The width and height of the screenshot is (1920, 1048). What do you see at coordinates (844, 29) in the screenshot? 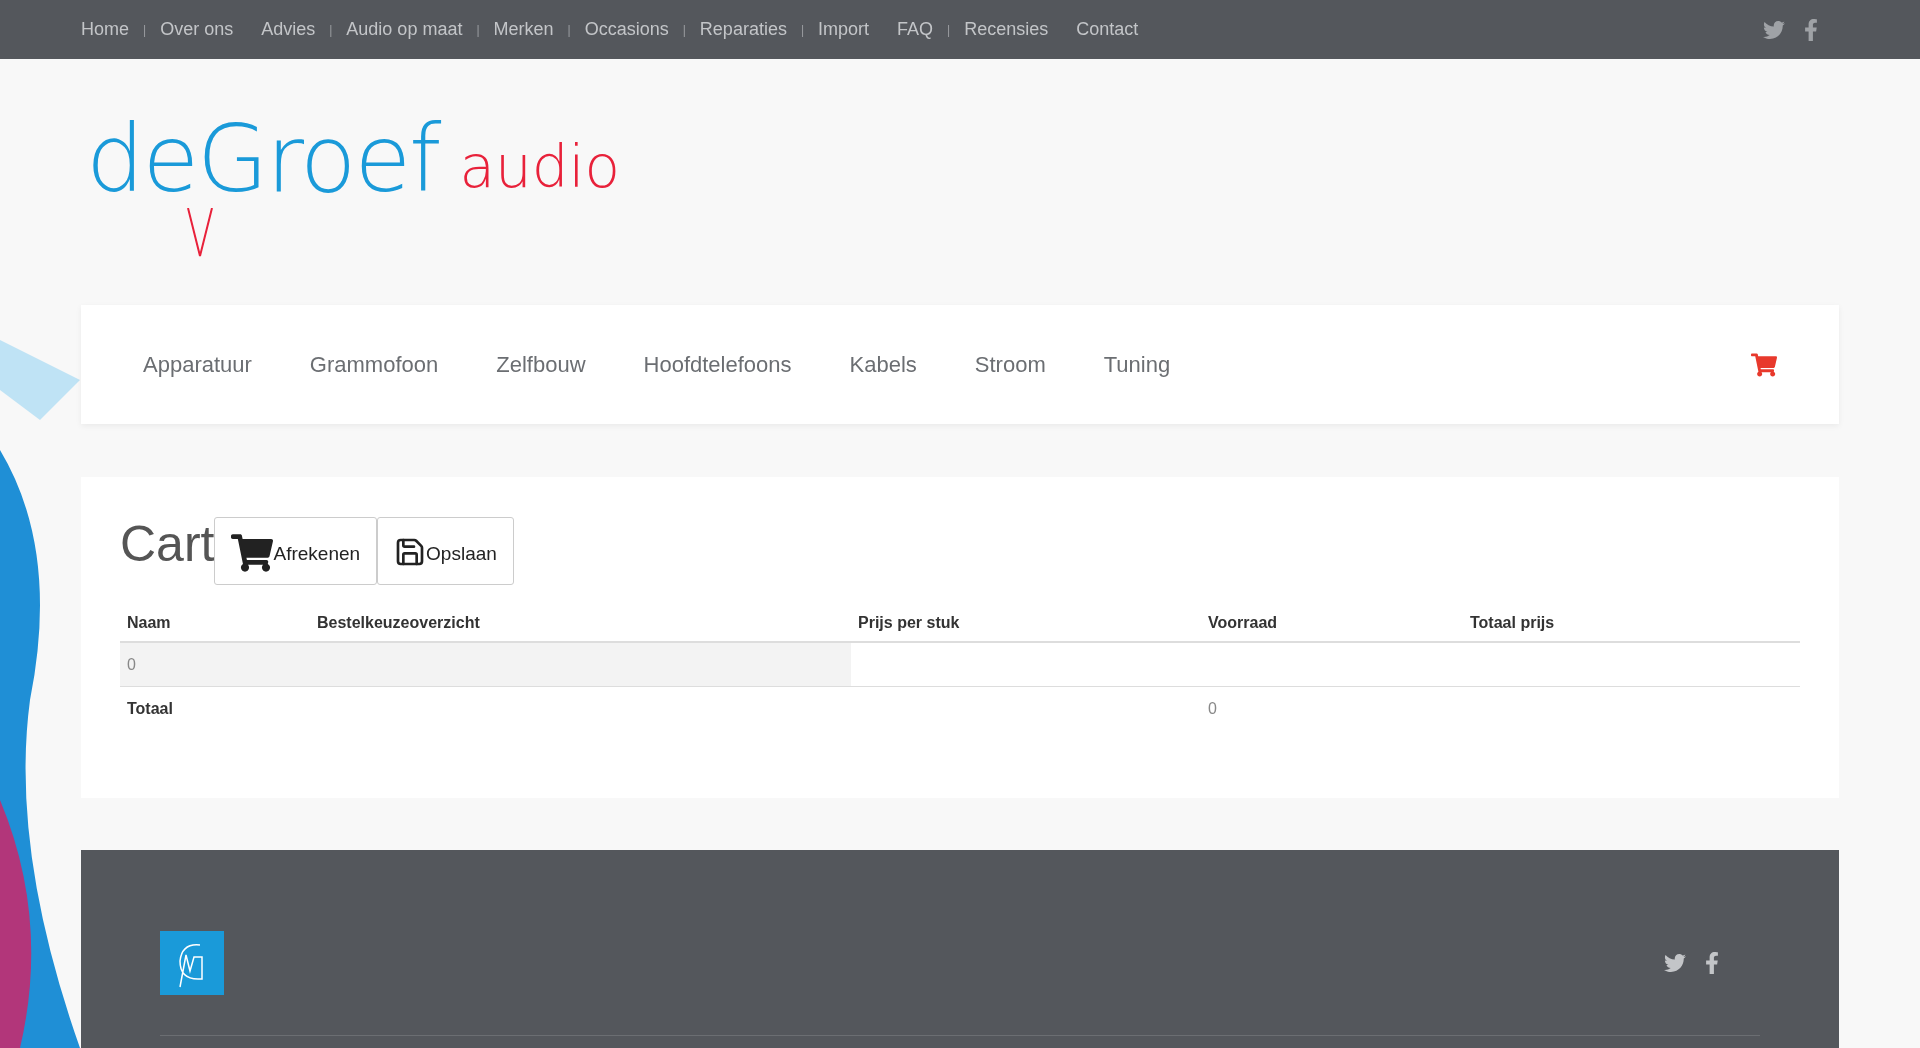
I see `nav-link: Import` at bounding box center [844, 29].